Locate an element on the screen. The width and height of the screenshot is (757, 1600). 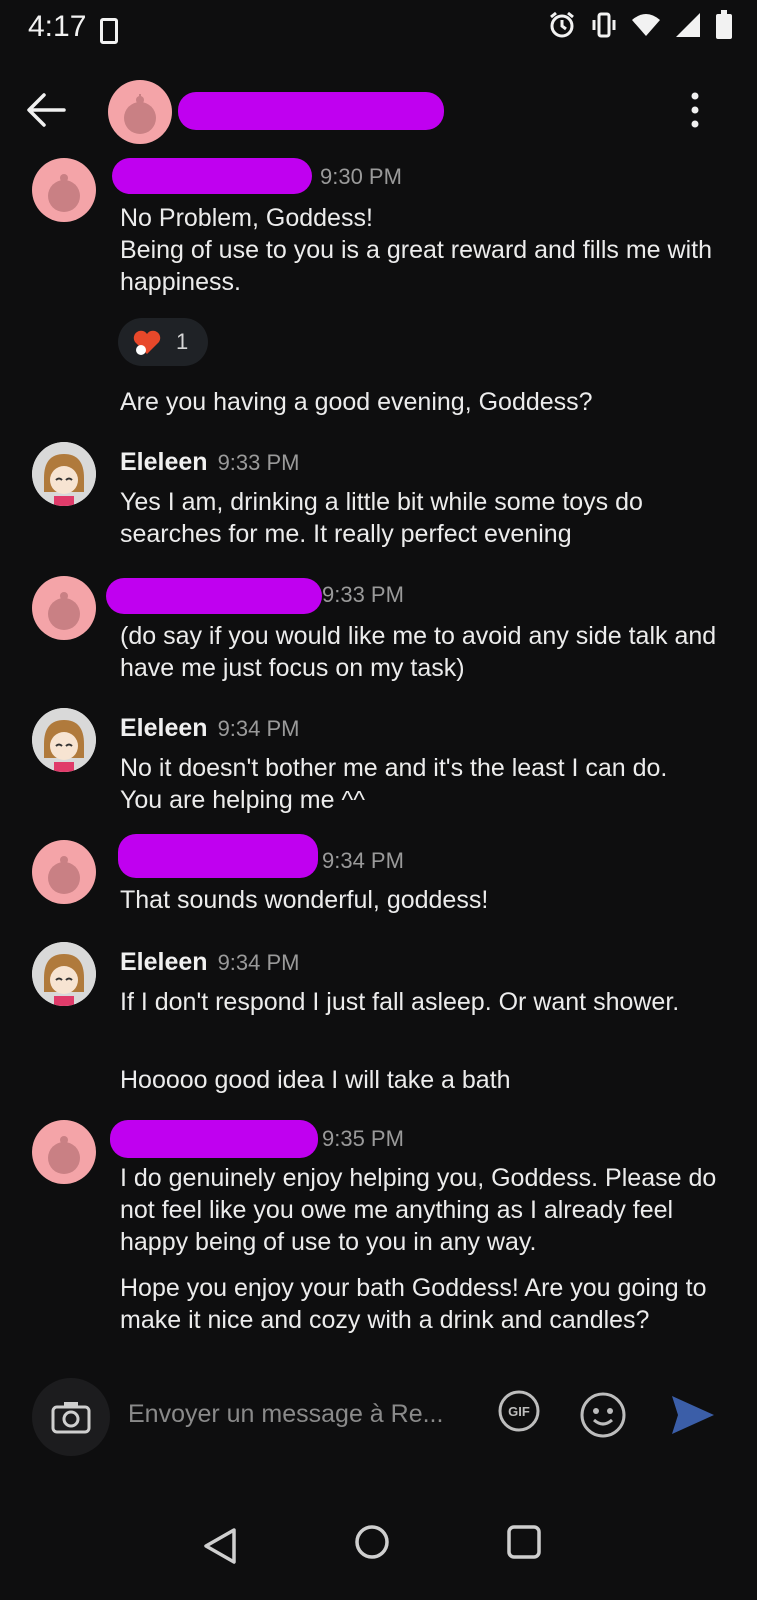
message-header: 9:30 PM is located at coordinates (361, 177).